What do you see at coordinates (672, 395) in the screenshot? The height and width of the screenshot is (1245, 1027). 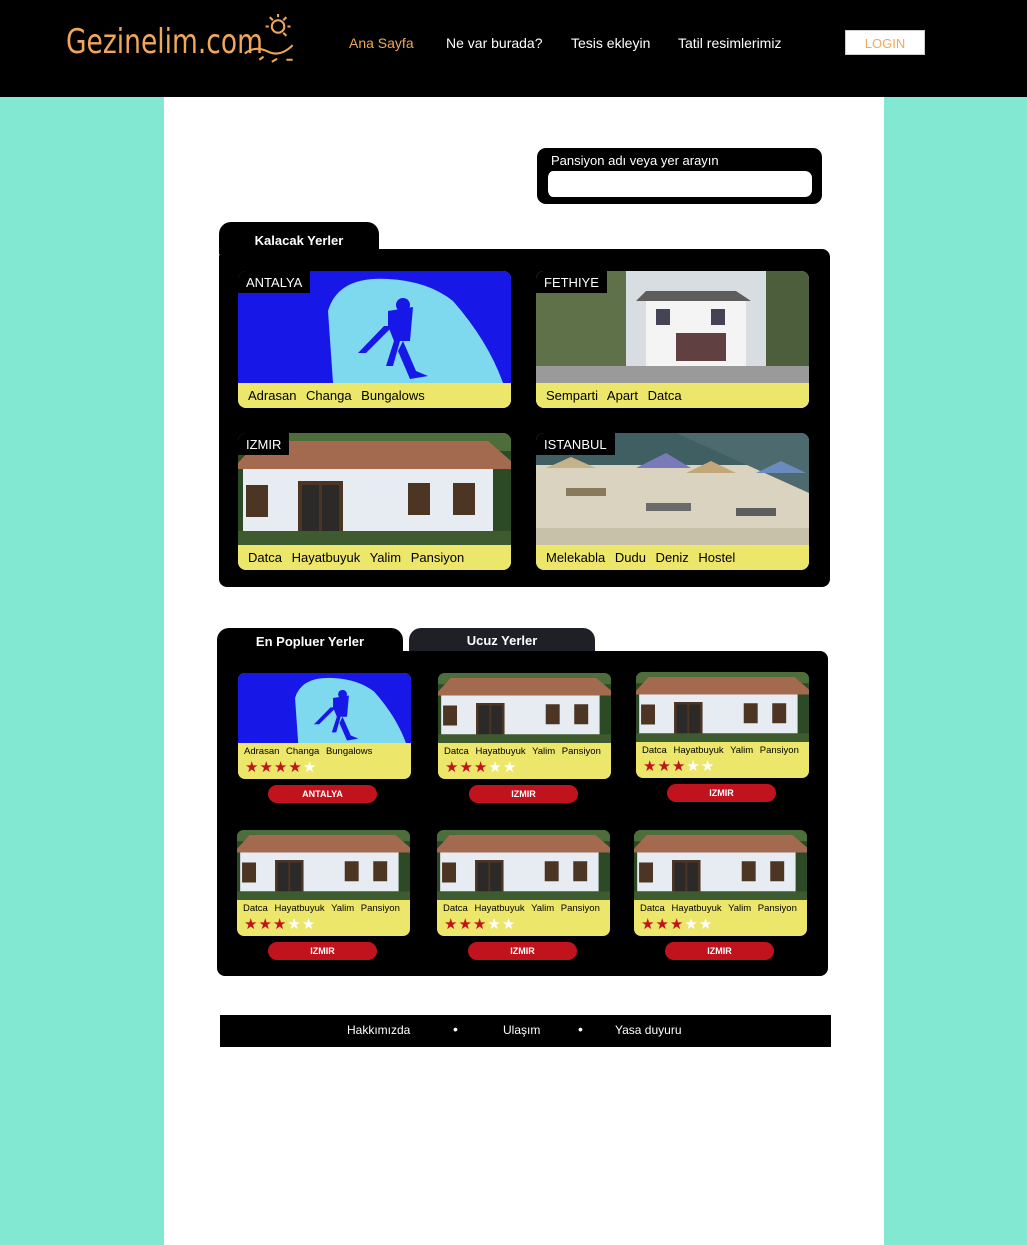 I see `place-caption: Semparti Apart Datca` at bounding box center [672, 395].